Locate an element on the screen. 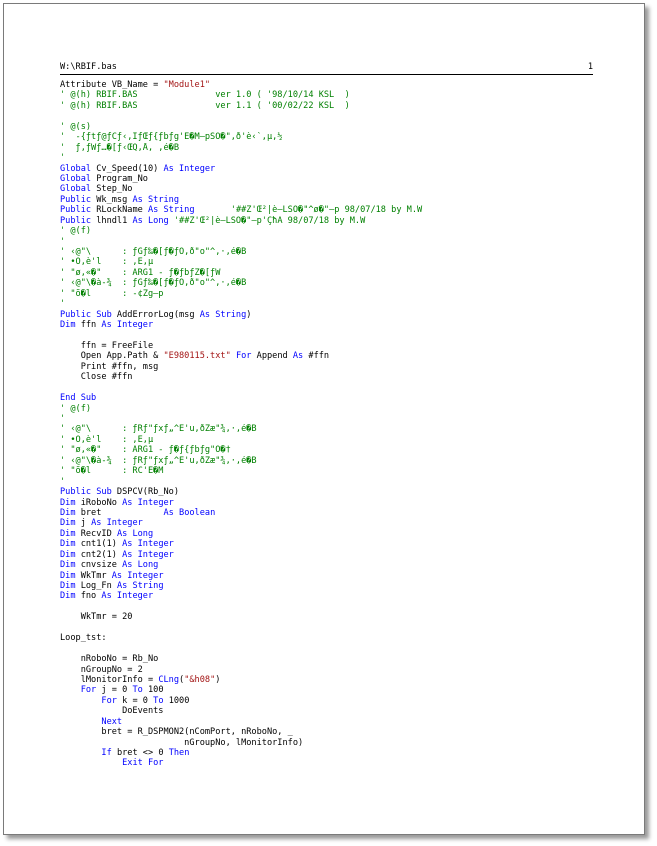 The height and width of the screenshot is (846, 657). code-token: For is located at coordinates (109, 700).